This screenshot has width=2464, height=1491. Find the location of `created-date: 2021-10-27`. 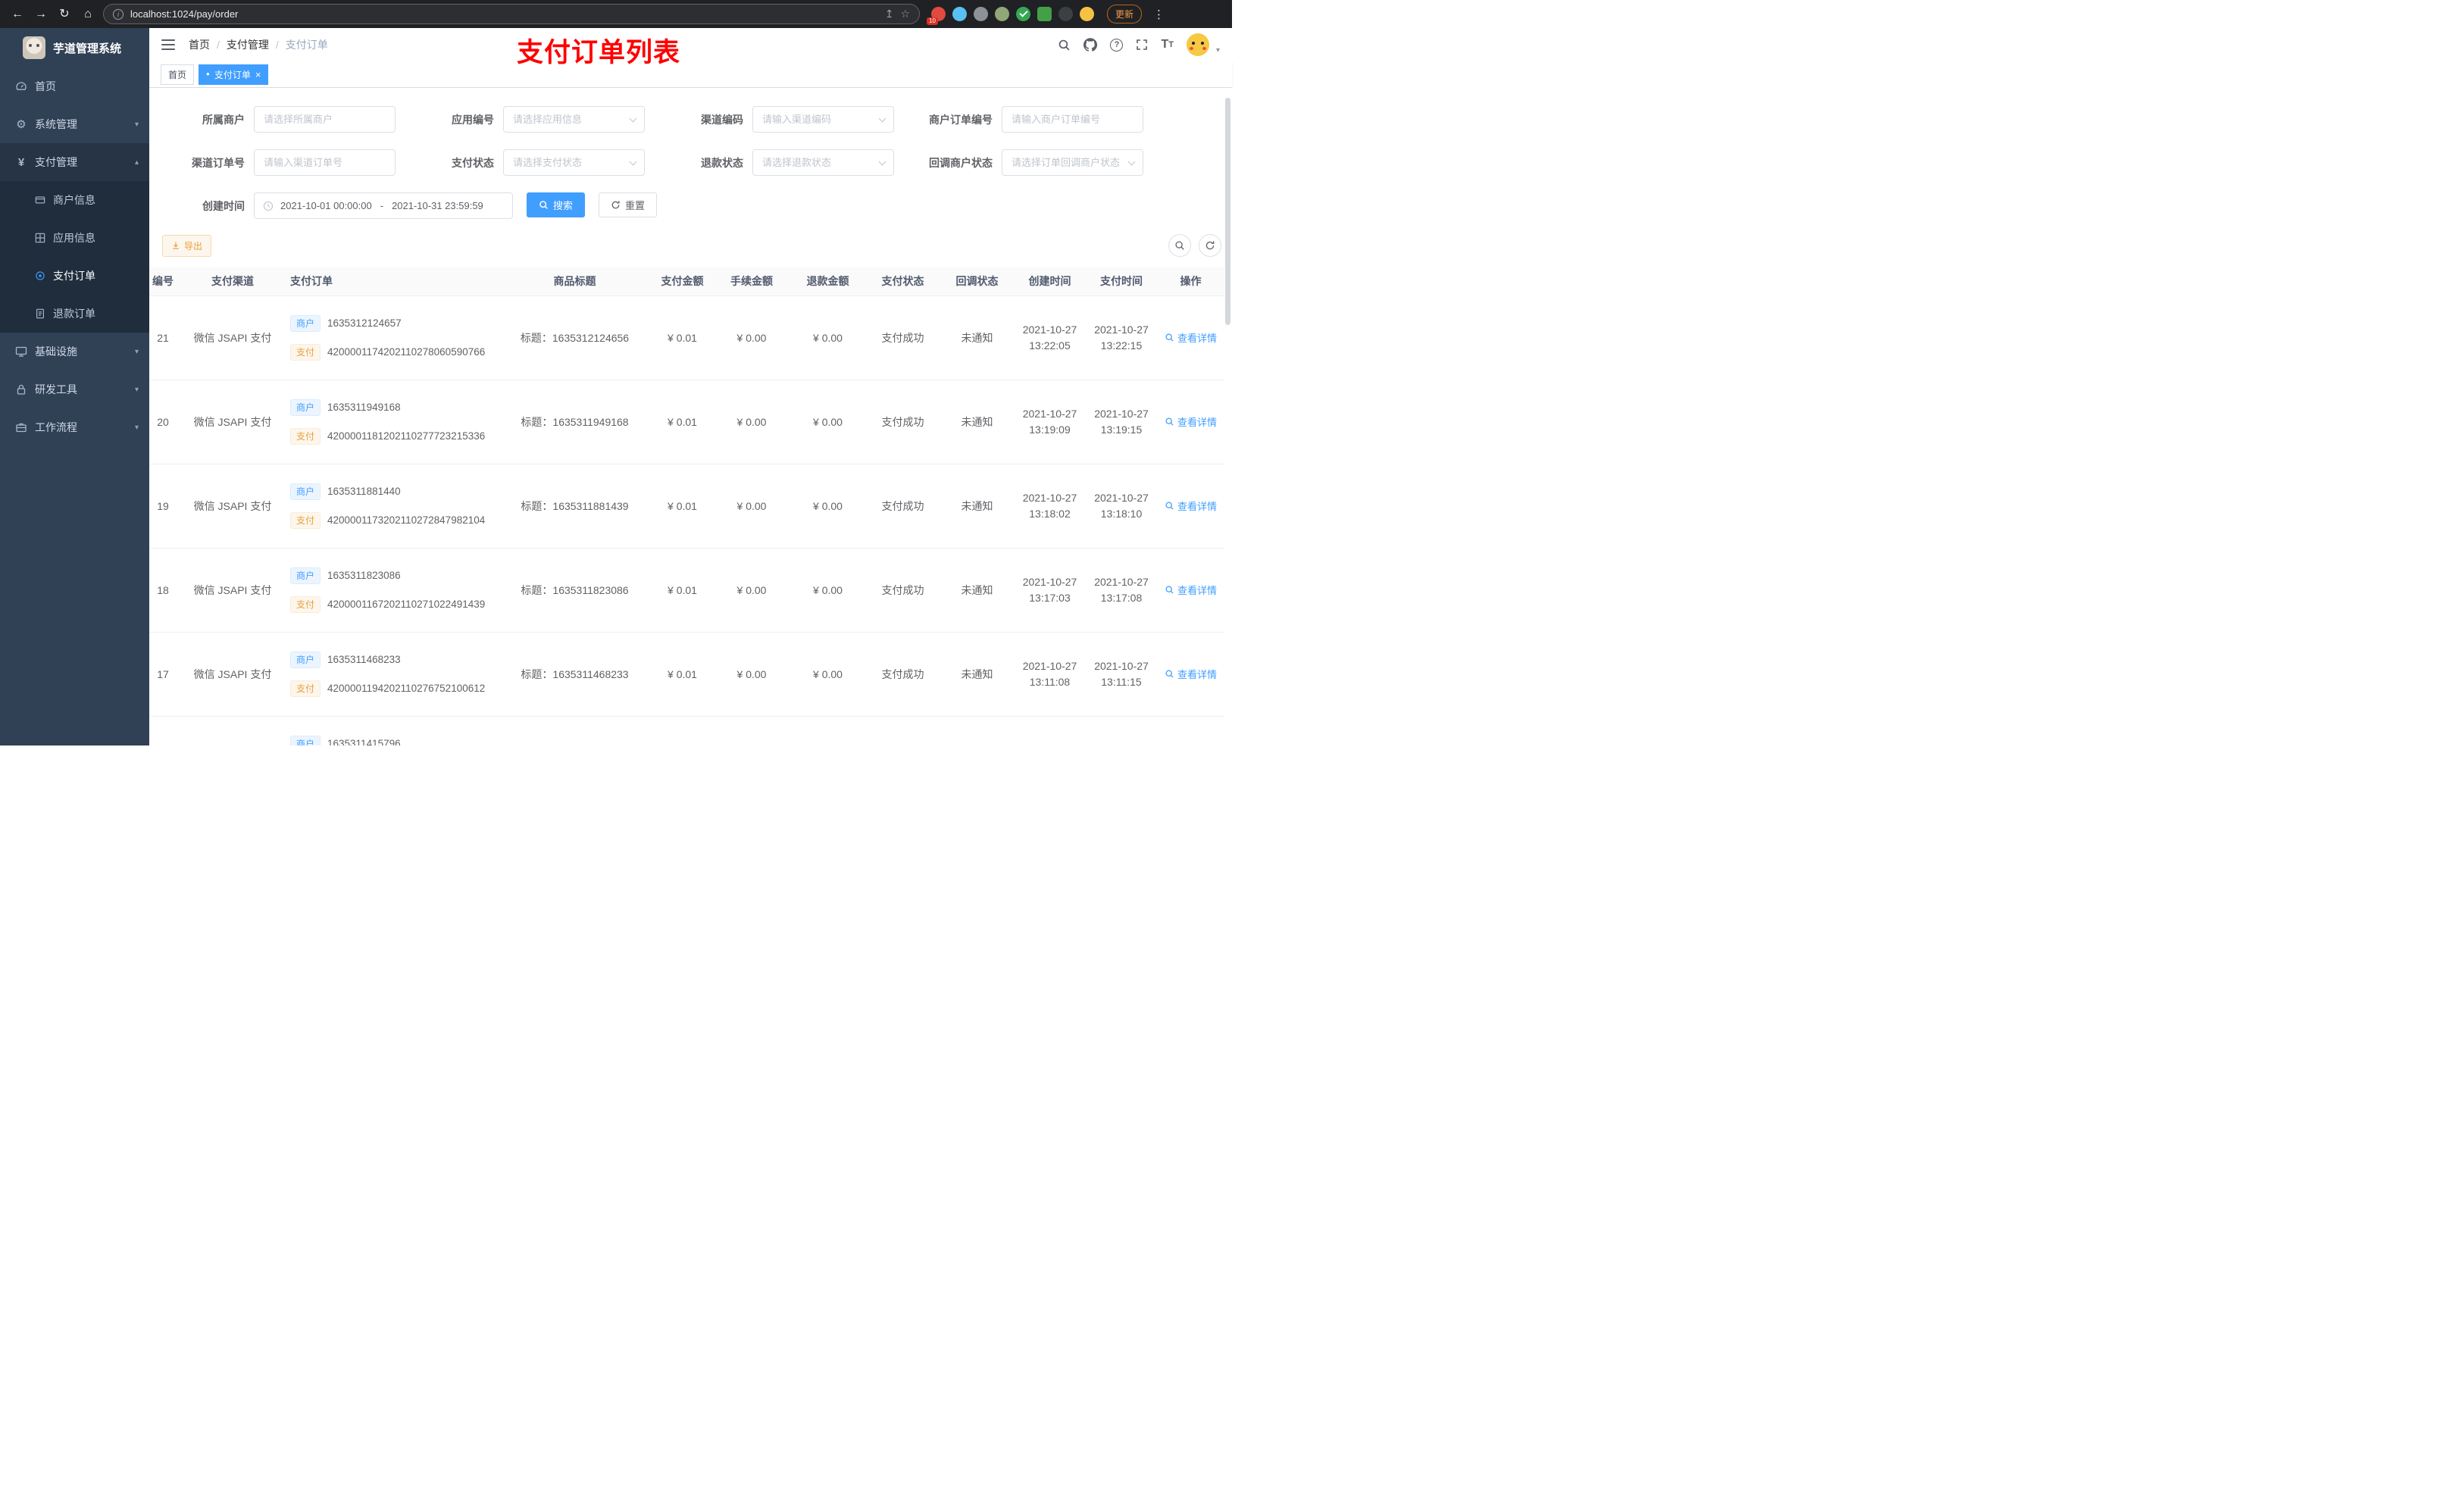

created-date: 2021-10-27 is located at coordinates (1049, 581).